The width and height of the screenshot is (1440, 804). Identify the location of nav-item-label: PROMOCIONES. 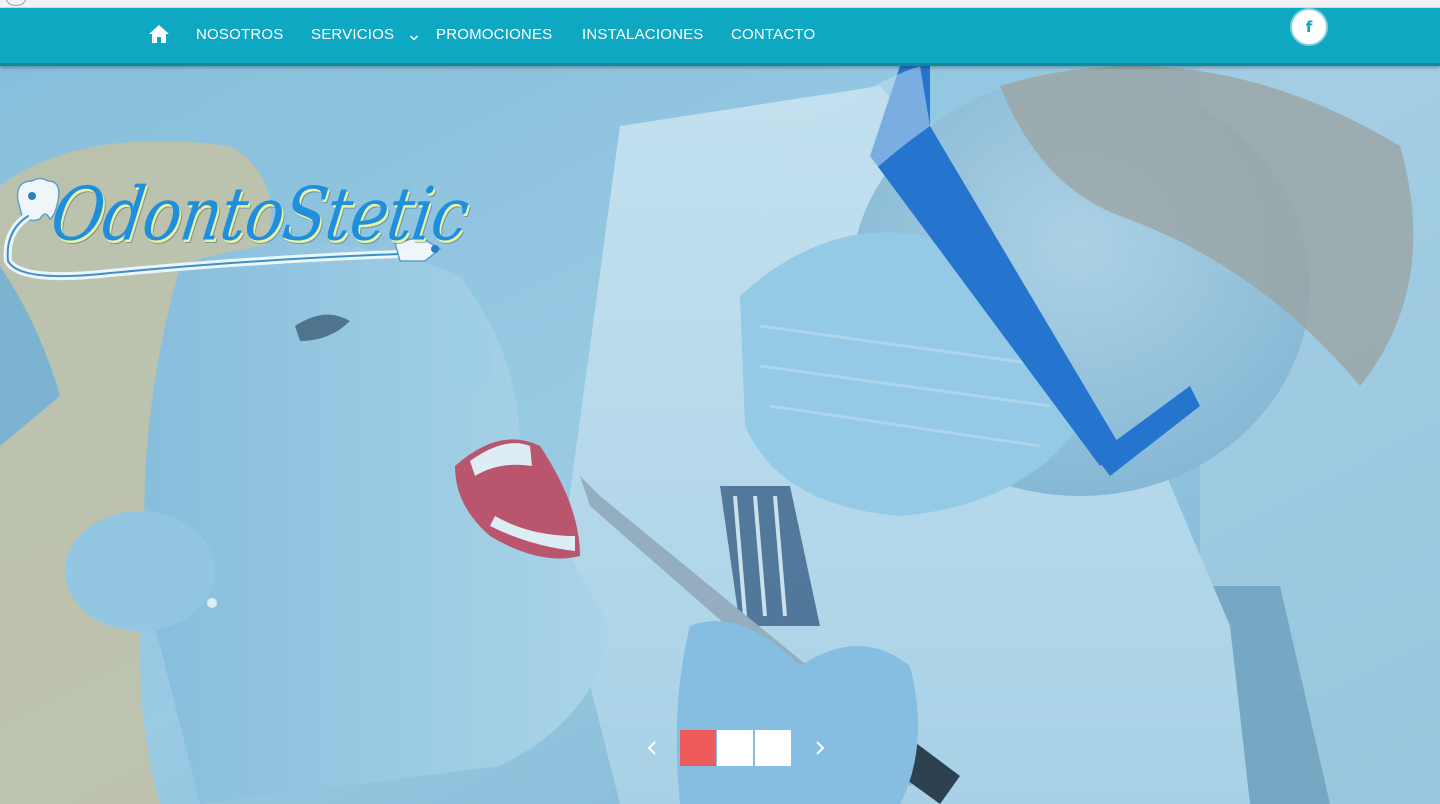
(494, 34).